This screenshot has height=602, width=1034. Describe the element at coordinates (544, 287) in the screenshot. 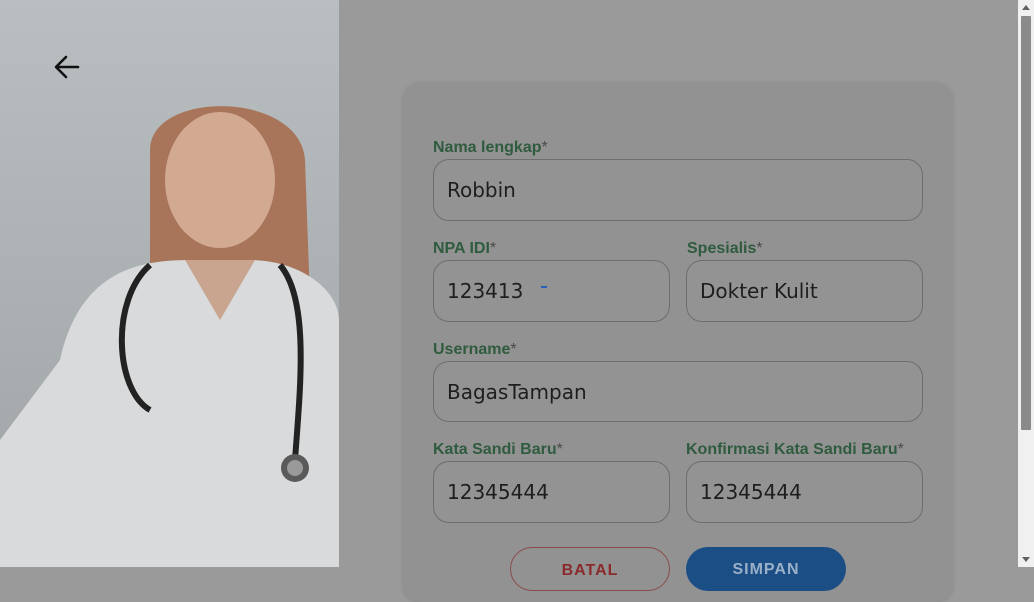

I see `text-cursor` at that location.